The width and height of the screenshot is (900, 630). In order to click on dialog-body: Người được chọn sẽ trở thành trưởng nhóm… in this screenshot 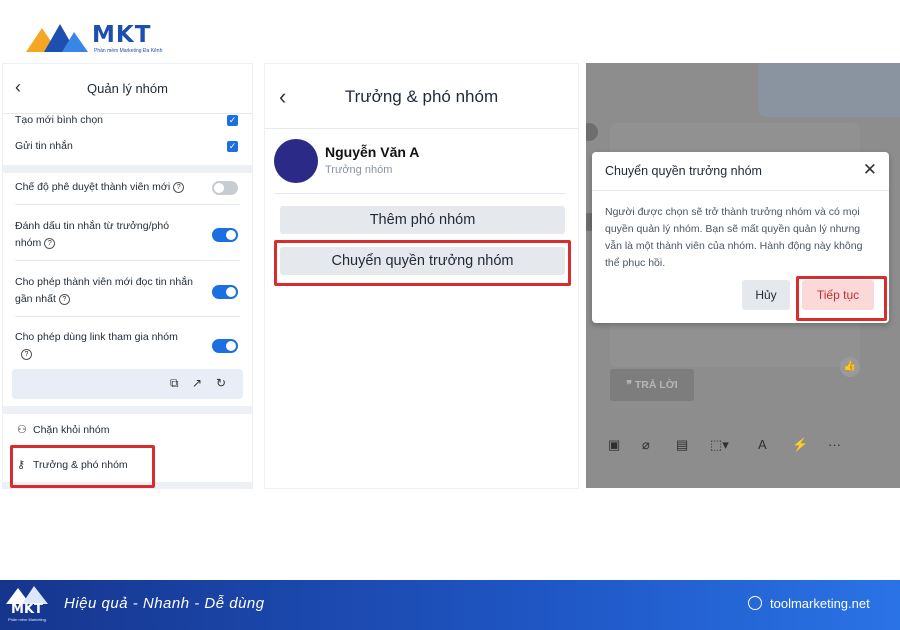, I will do `click(734, 237)`.